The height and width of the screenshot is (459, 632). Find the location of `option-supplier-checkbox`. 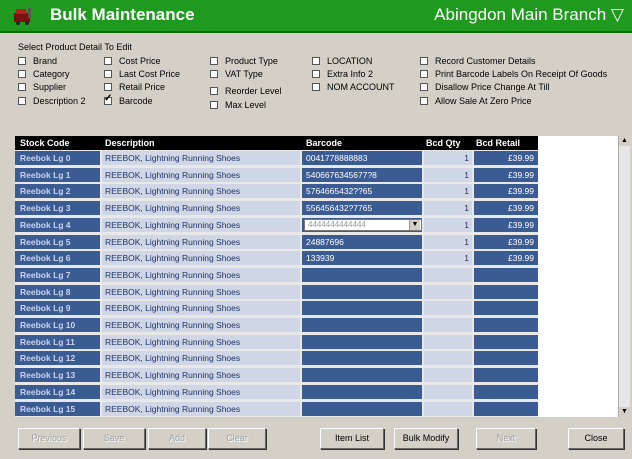

option-supplier-checkbox is located at coordinates (22, 87).